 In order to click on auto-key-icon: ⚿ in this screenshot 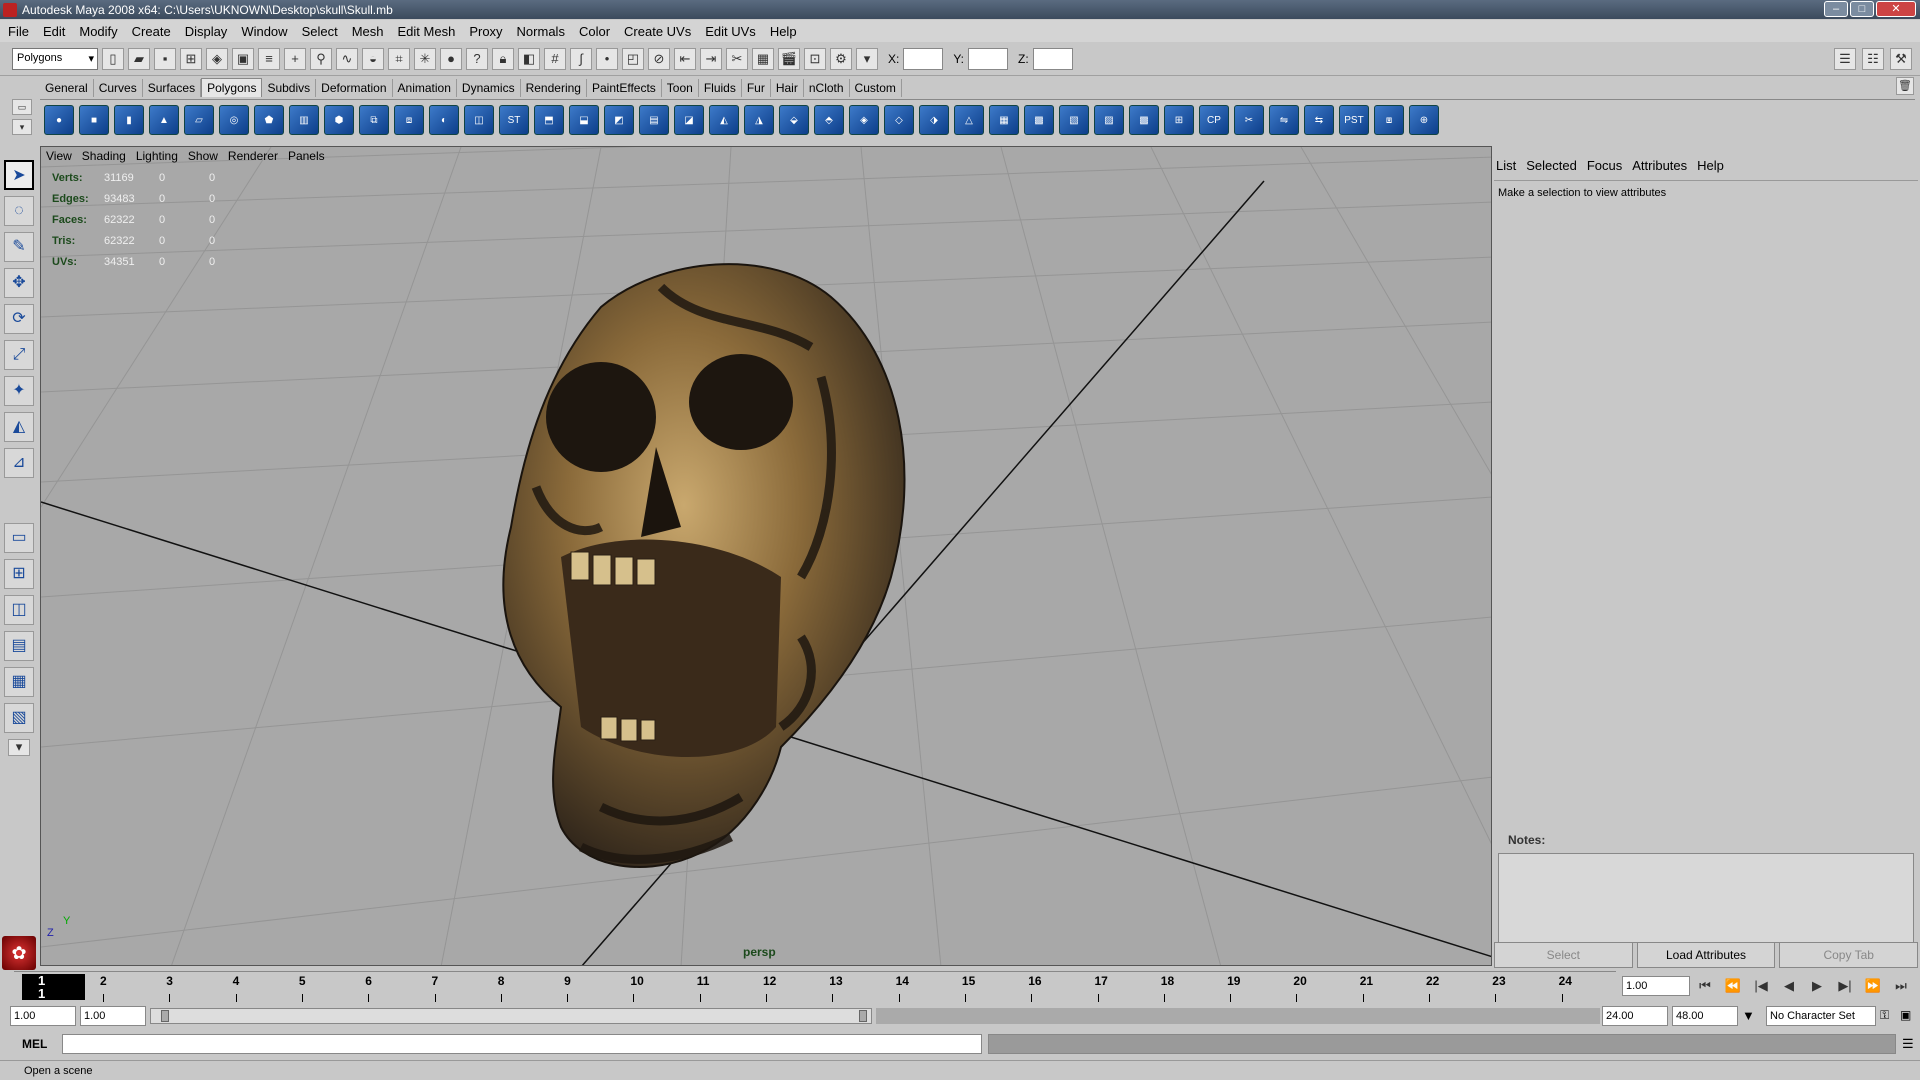, I will do `click(1884, 1015)`.